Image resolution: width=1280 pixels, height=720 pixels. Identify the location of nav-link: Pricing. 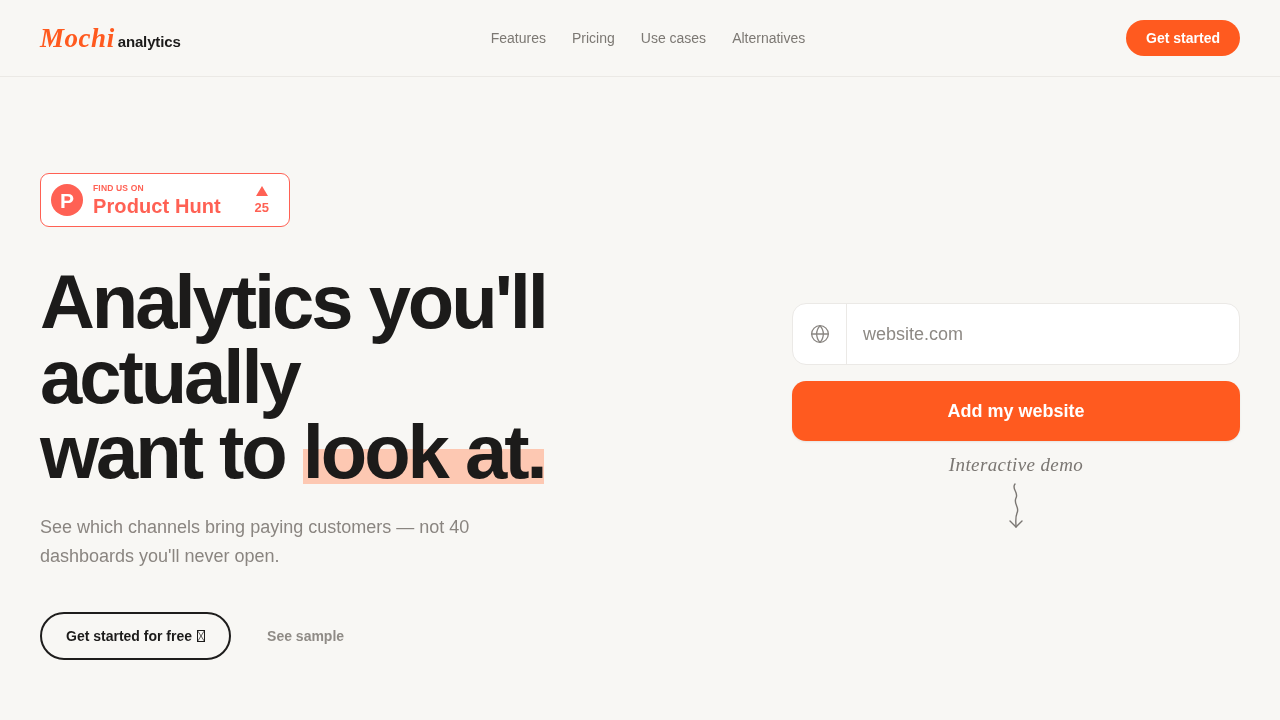
(593, 38).